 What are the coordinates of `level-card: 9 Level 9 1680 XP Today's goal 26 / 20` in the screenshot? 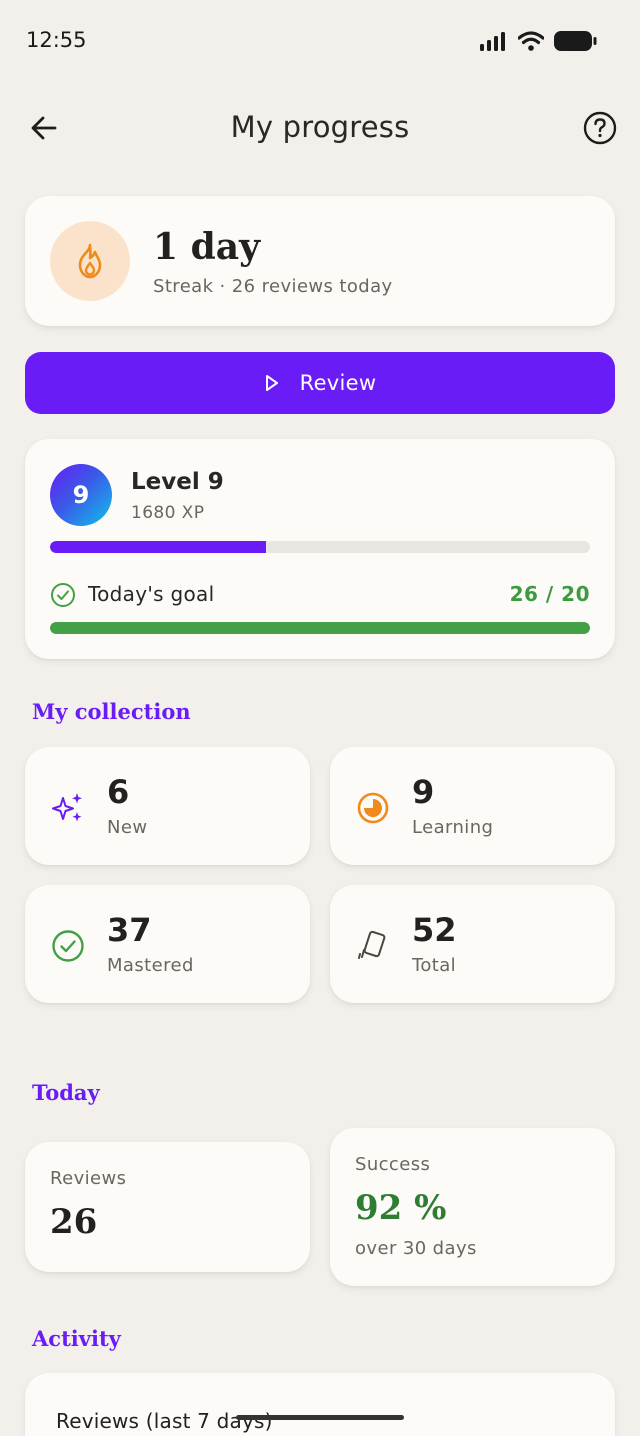 It's located at (320, 549).